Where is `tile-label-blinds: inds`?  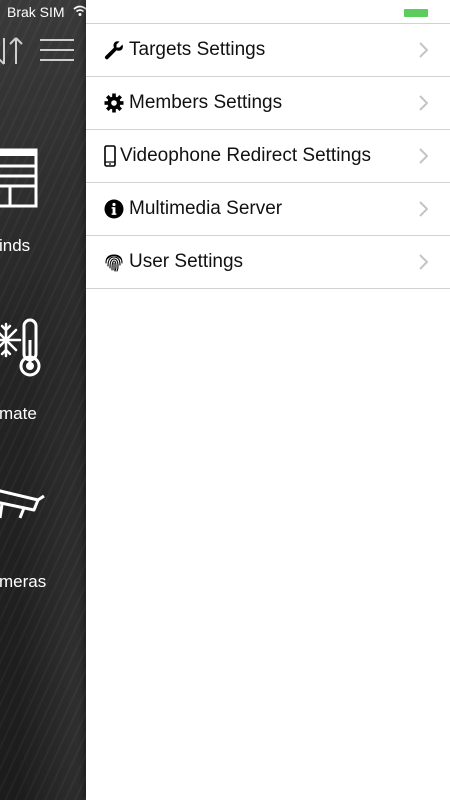 tile-label-blinds: inds is located at coordinates (15, 245).